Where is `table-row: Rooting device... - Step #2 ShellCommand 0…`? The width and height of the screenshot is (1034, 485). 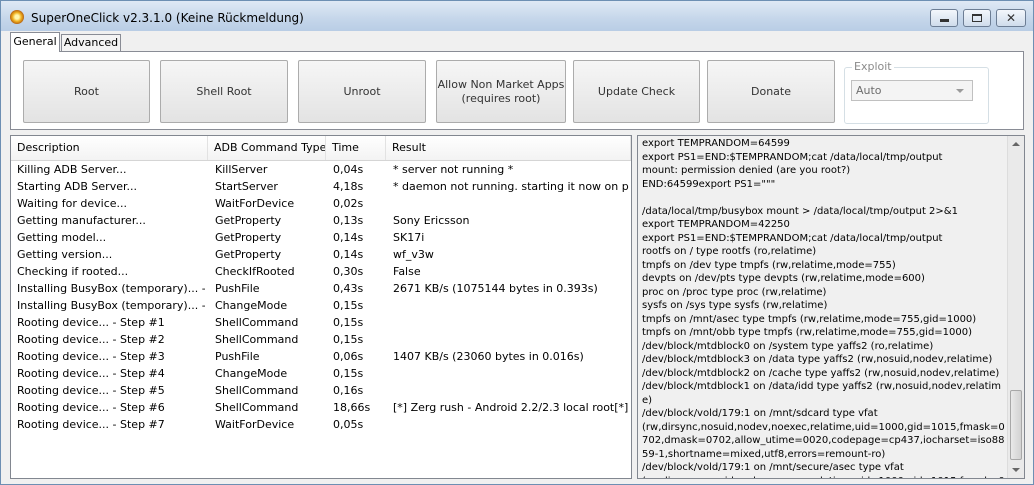
table-row: Rooting device... - Step #2 ShellCommand 0… is located at coordinates (321, 339).